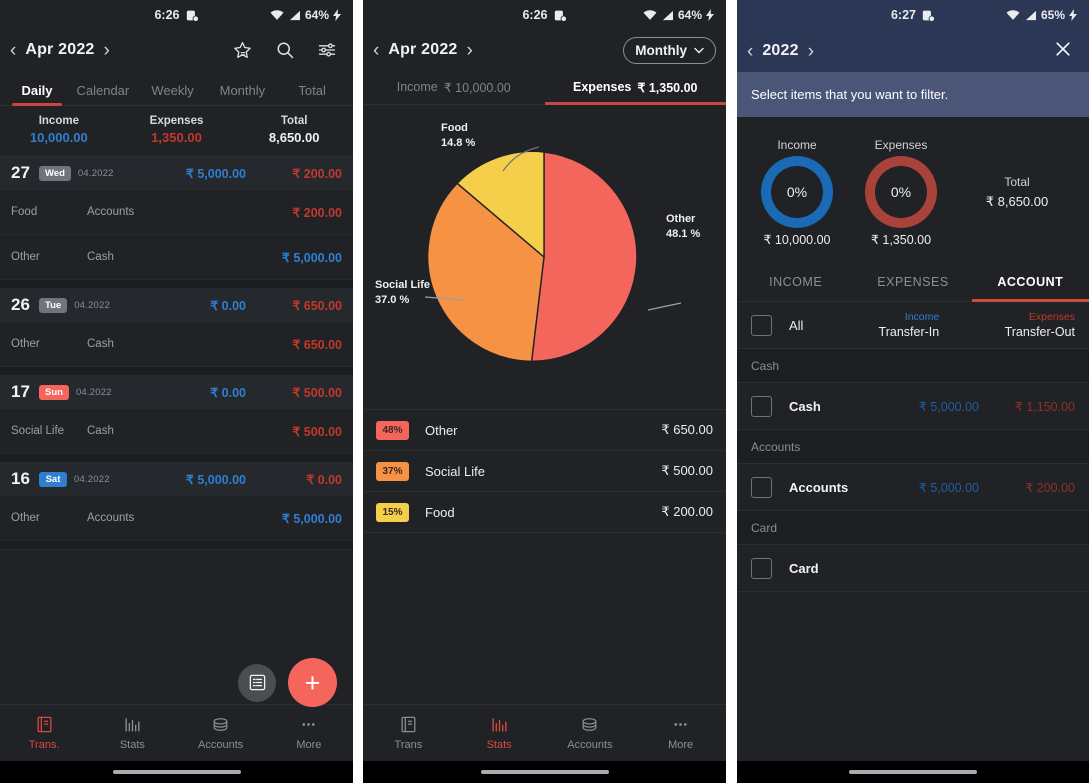 The width and height of the screenshot is (1089, 783). What do you see at coordinates (683, 227) in the screenshot?
I see `pie-label-other: Other 48.1 %` at bounding box center [683, 227].